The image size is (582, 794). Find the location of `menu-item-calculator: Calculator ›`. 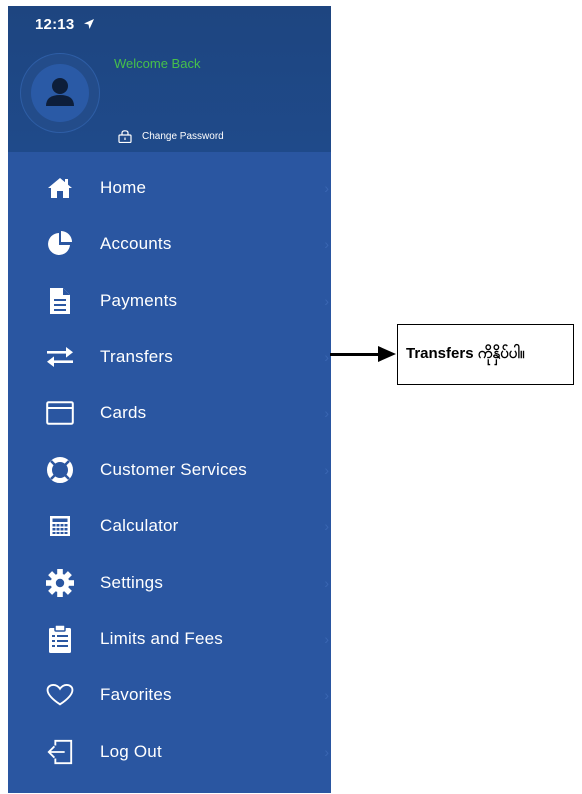

menu-item-calculator: Calculator › is located at coordinates (169, 526).